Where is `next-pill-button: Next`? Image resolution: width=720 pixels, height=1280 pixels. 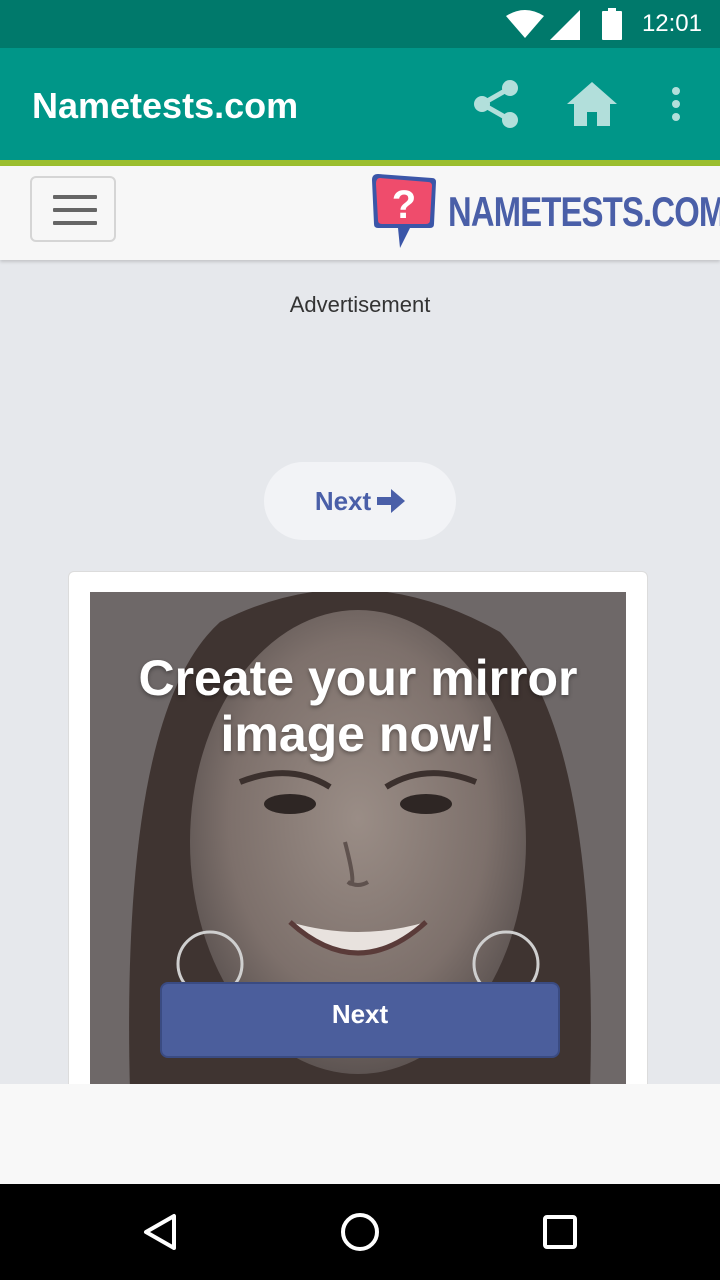
next-pill-button: Next is located at coordinates (360, 501).